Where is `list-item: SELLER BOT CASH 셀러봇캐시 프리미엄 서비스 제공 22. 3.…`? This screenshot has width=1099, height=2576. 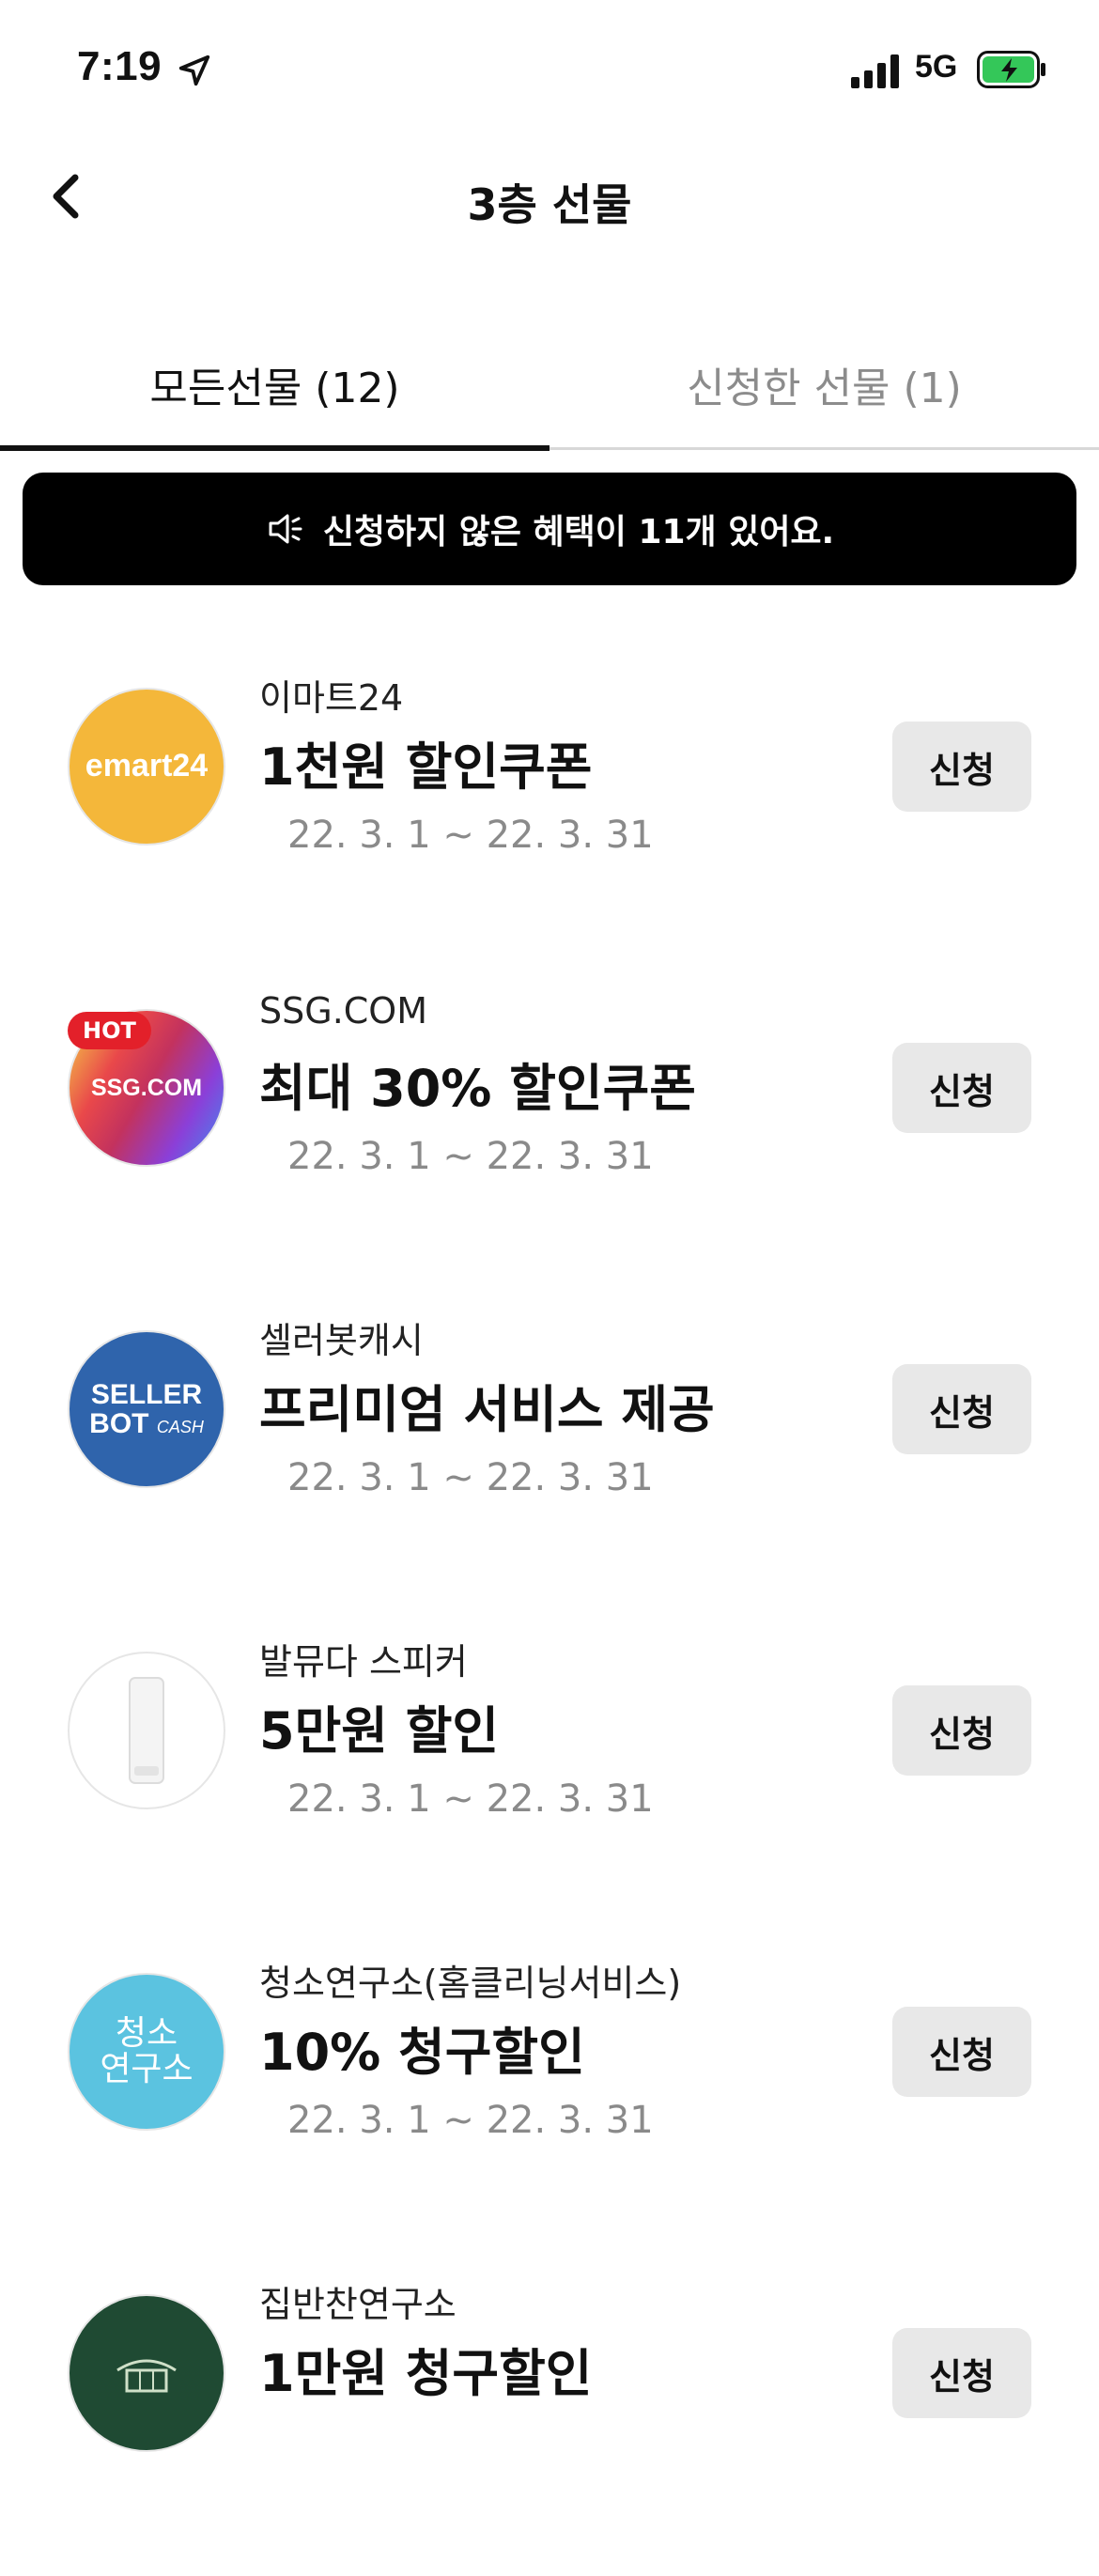
list-item: SELLER BOT CASH 셀러봇캐시 프리미엄 서비스 제공 22. 3.… is located at coordinates (549, 1451).